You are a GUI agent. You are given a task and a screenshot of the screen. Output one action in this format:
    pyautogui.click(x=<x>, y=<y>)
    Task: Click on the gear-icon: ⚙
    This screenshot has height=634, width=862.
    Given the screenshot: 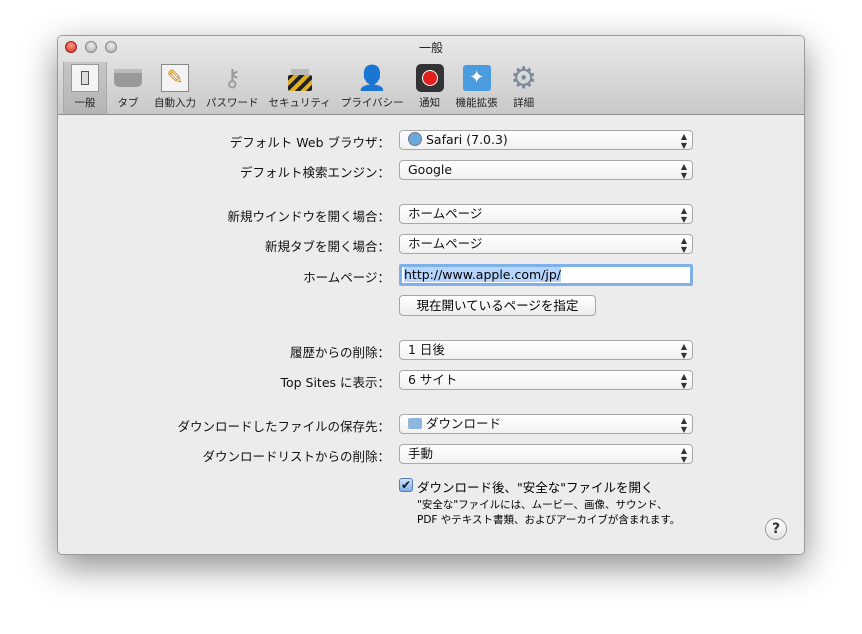 What is the action you would take?
    pyautogui.click(x=524, y=78)
    